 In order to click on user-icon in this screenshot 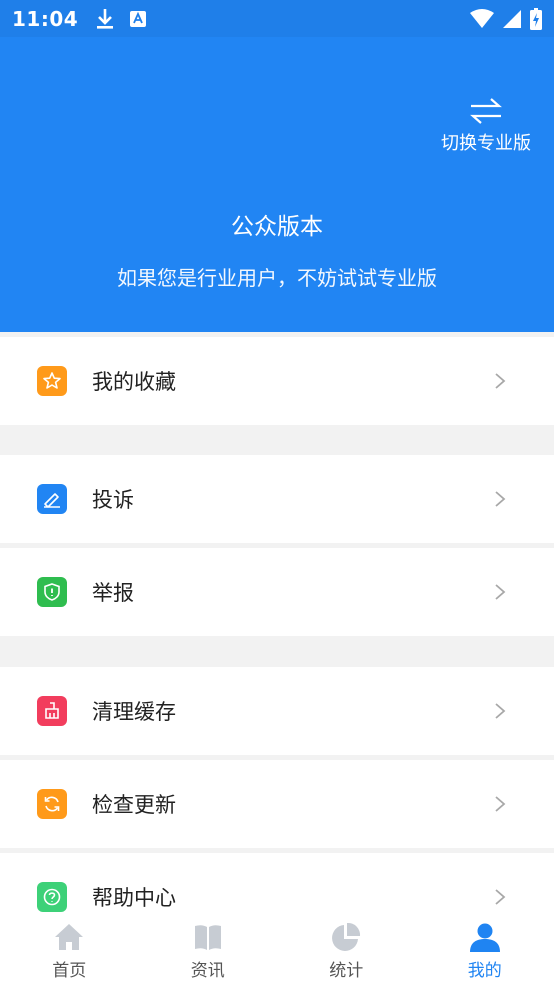, I will do `click(484, 937)`.